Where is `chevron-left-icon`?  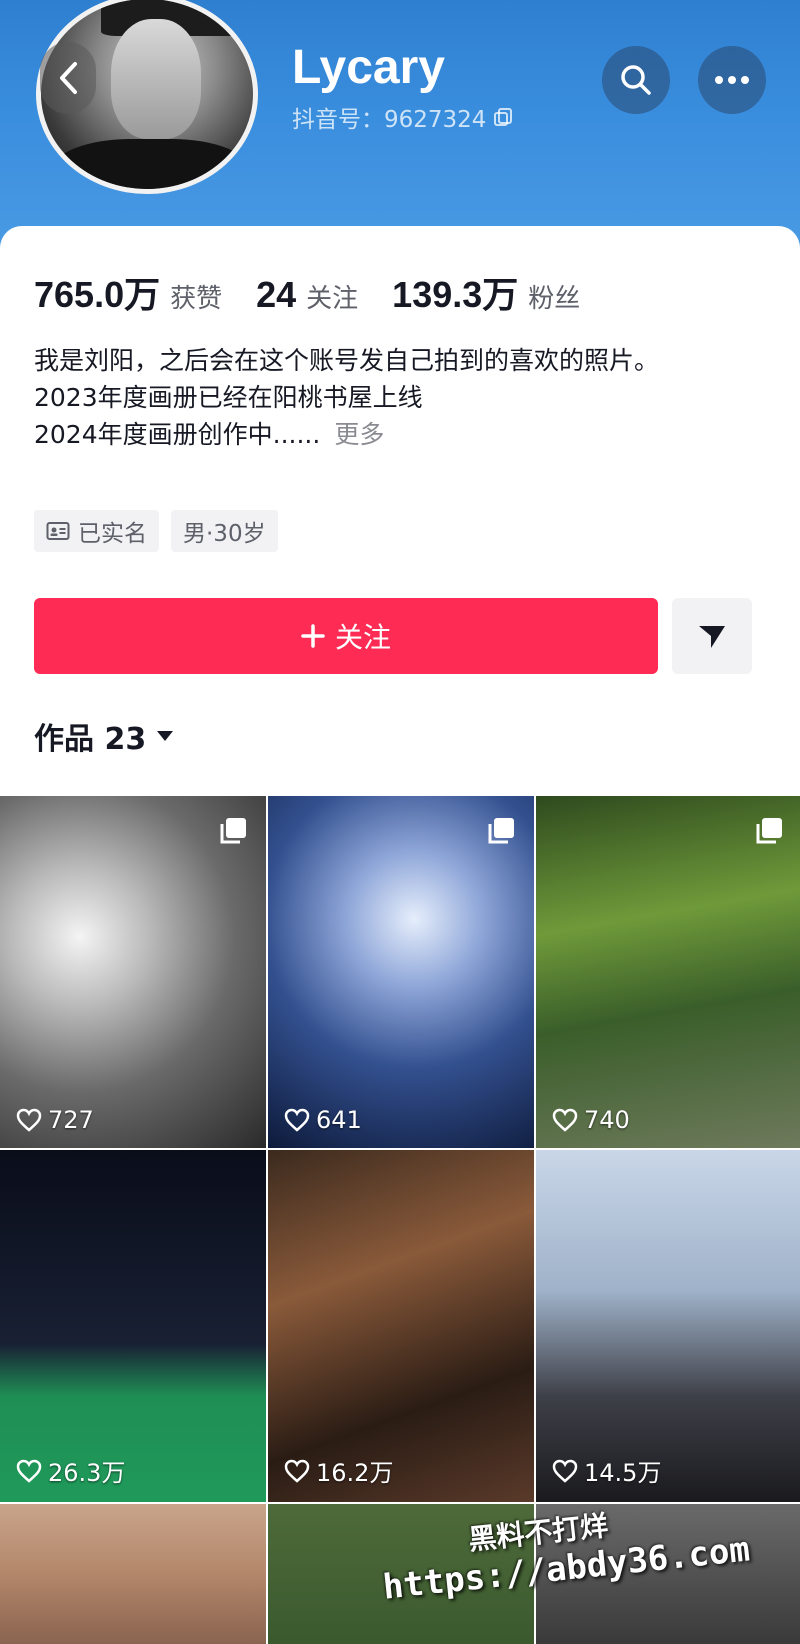
chevron-left-icon is located at coordinates (68, 78).